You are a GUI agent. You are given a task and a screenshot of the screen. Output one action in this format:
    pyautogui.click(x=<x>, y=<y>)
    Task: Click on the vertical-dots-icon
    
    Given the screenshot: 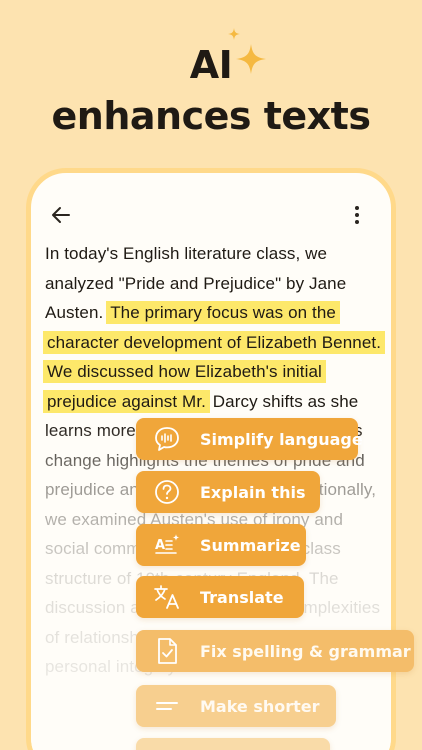 What is the action you would take?
    pyautogui.click(x=357, y=215)
    